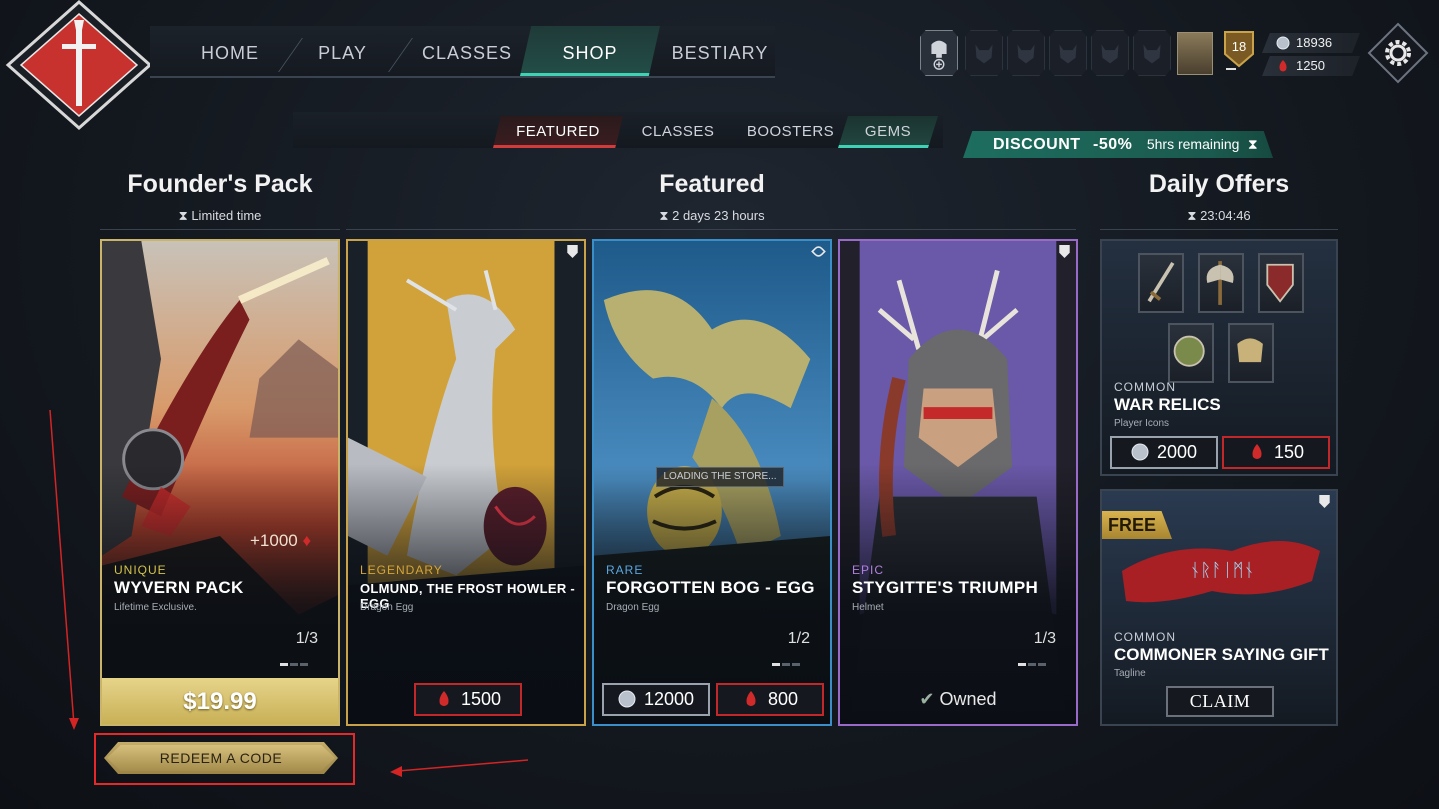 The height and width of the screenshot is (809, 1439). What do you see at coordinates (945, 587) in the screenshot?
I see `item-name: STYGITTE'S TRIUMPH` at bounding box center [945, 587].